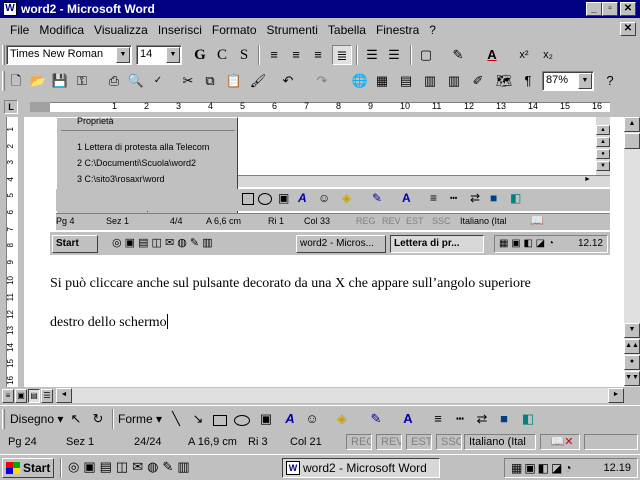 The width and height of the screenshot is (640, 480). What do you see at coordinates (361, 468) in the screenshot?
I see `task-word2-button: W word2 - Microsoft Word` at bounding box center [361, 468].